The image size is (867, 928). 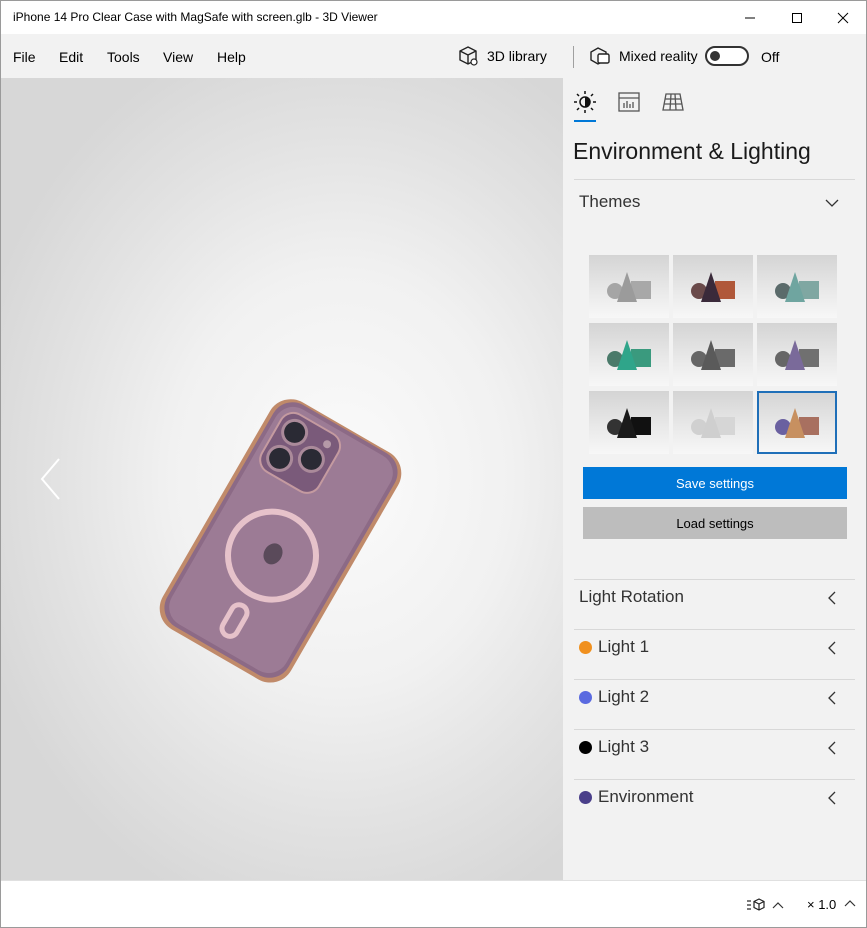 I want to click on mixed-reality-state: Off, so click(x=770, y=57).